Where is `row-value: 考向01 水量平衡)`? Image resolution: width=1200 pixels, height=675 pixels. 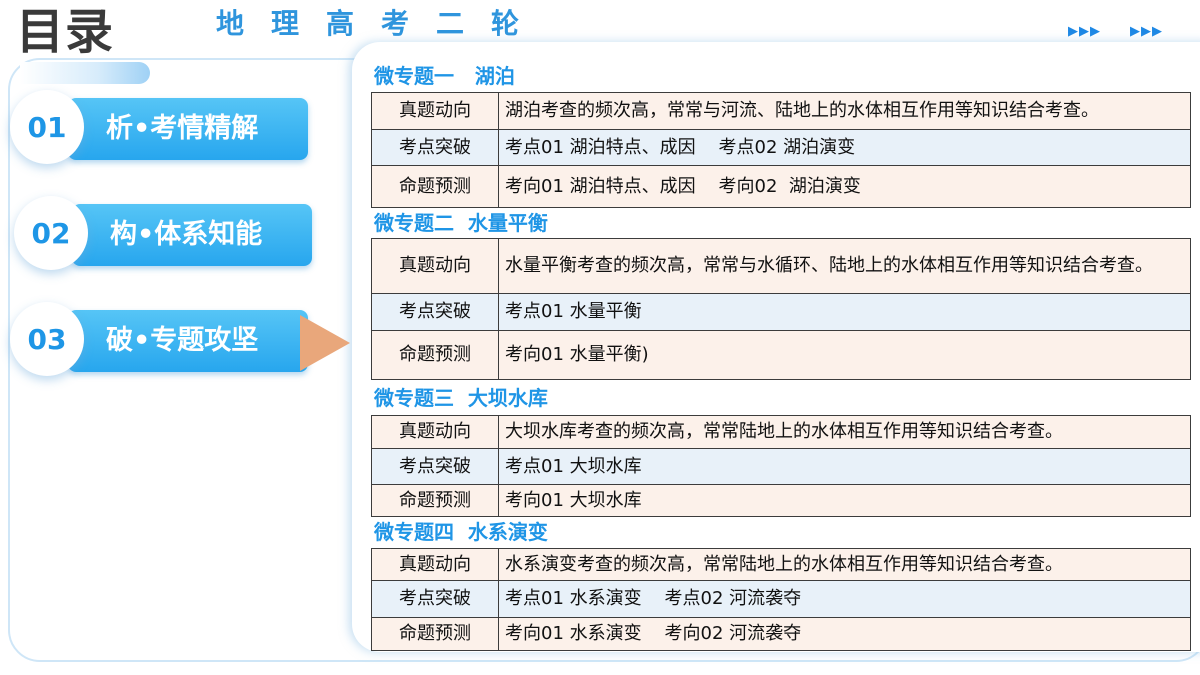 row-value: 考向01 水量平衡) is located at coordinates (844, 355).